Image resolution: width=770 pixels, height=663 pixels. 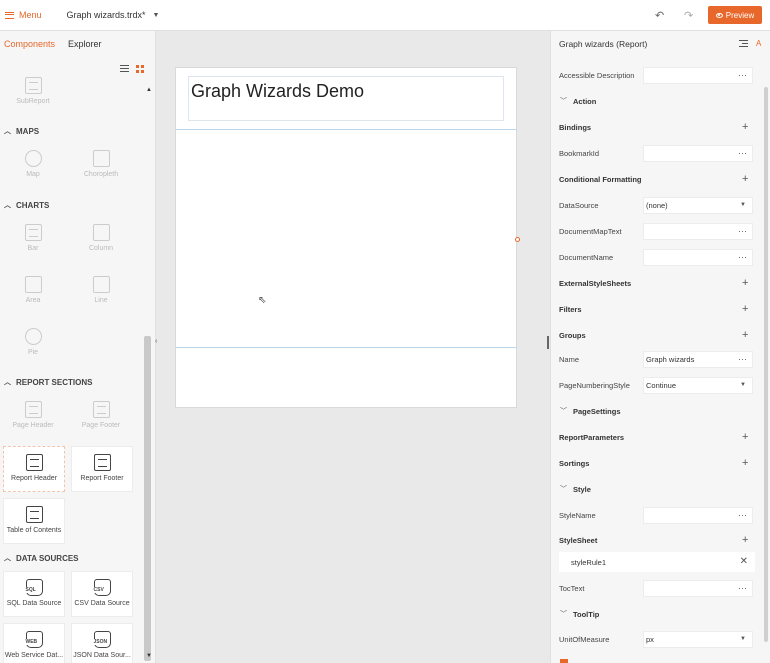 What do you see at coordinates (33, 98) in the screenshot?
I see `component-subreport: SubReport` at bounding box center [33, 98].